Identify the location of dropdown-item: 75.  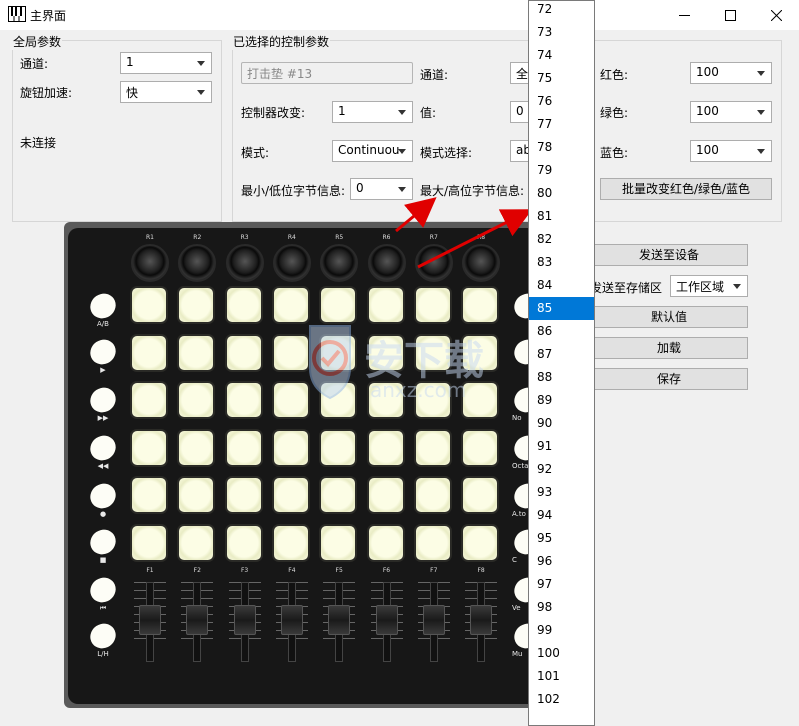
(561, 78).